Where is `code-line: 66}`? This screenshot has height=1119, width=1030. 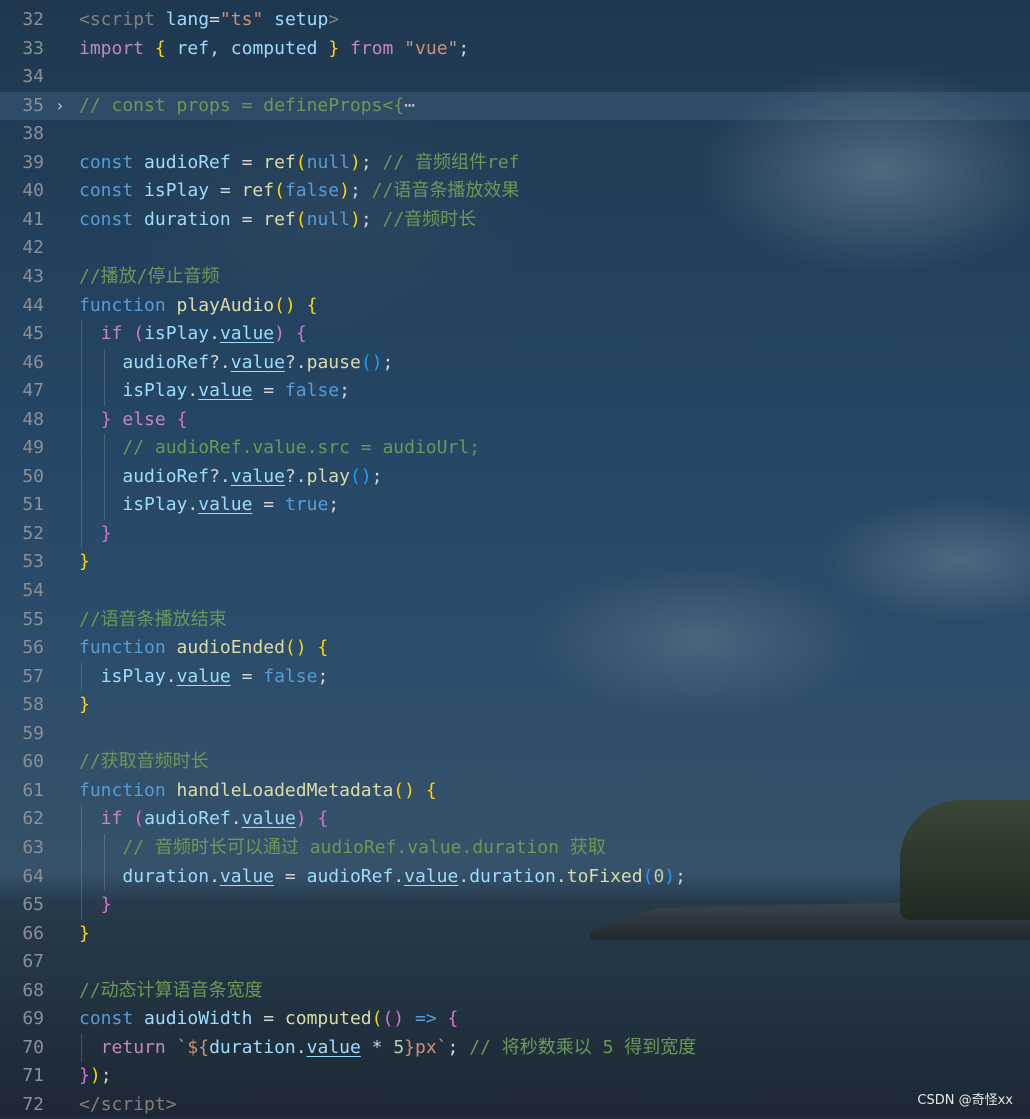 code-line: 66} is located at coordinates (515, 934).